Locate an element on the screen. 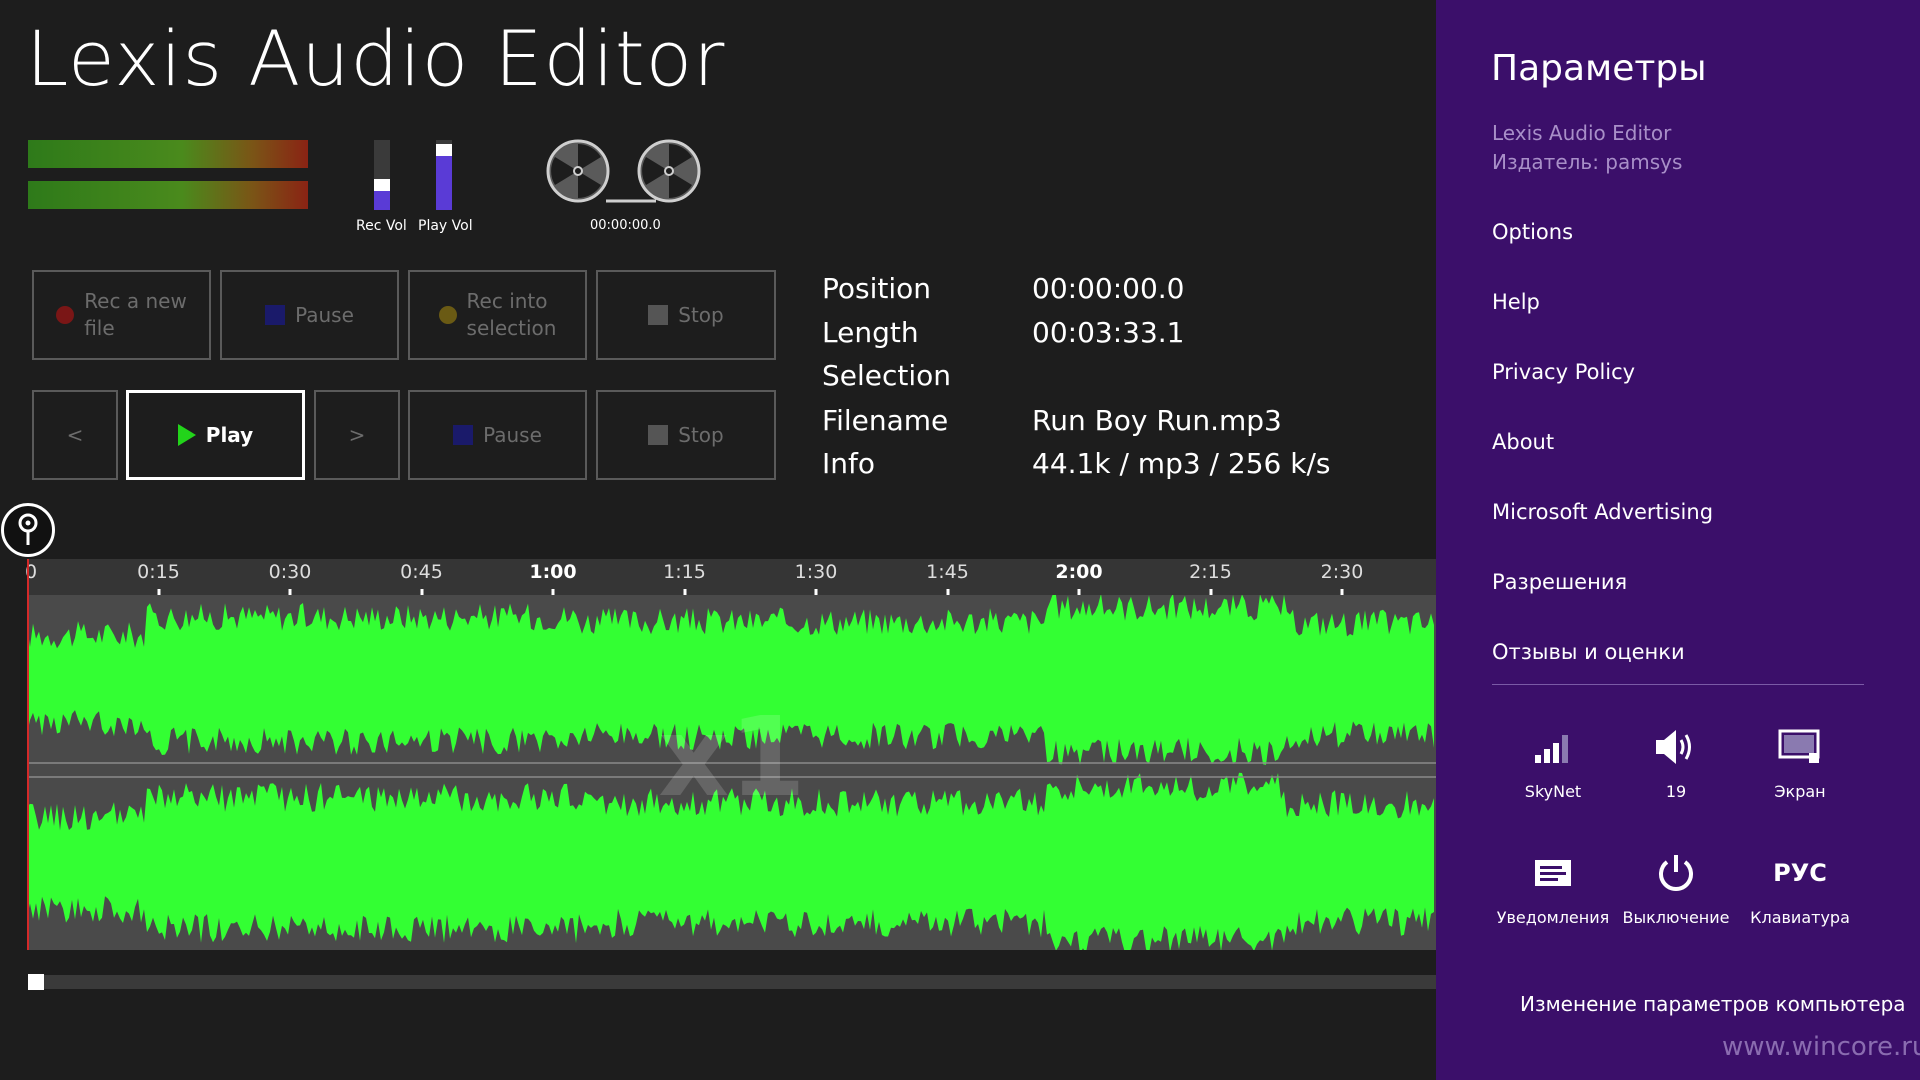 The width and height of the screenshot is (1920, 1080). length-key: Length is located at coordinates (870, 332).